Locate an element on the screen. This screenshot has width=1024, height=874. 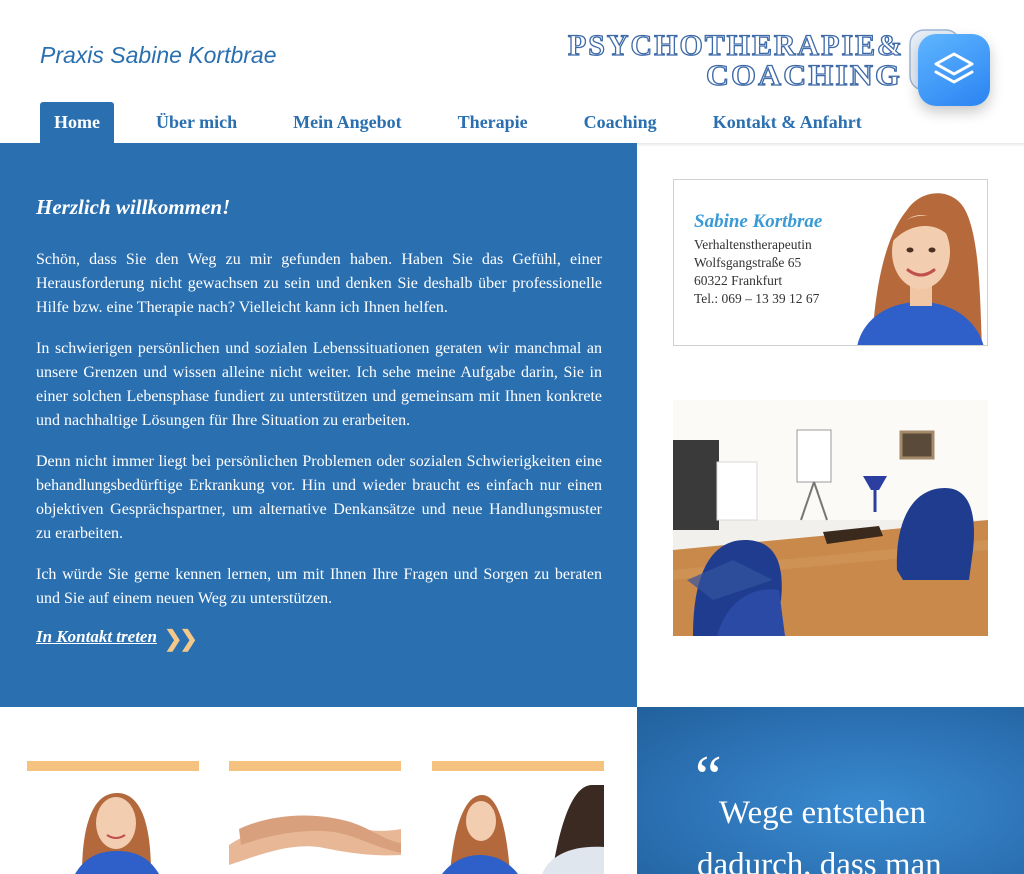
floating-app-button is located at coordinates (954, 70).